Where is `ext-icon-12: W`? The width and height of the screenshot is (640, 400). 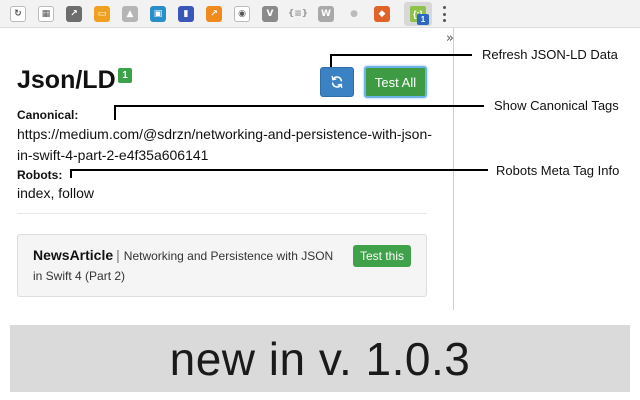 ext-icon-12: W is located at coordinates (326, 14).